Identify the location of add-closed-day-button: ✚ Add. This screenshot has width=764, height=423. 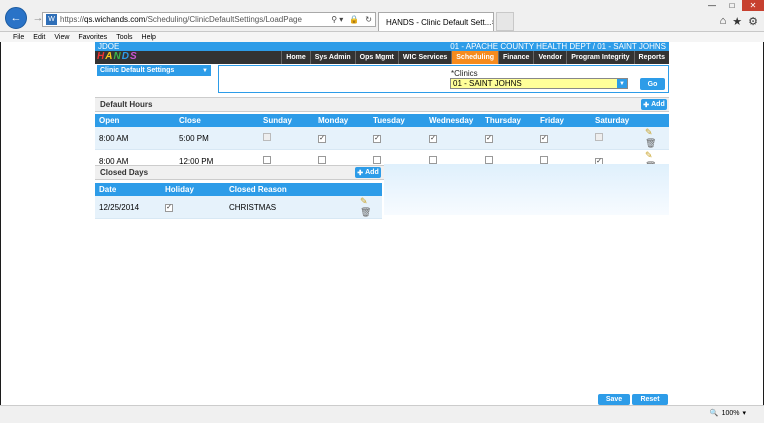
(368, 172).